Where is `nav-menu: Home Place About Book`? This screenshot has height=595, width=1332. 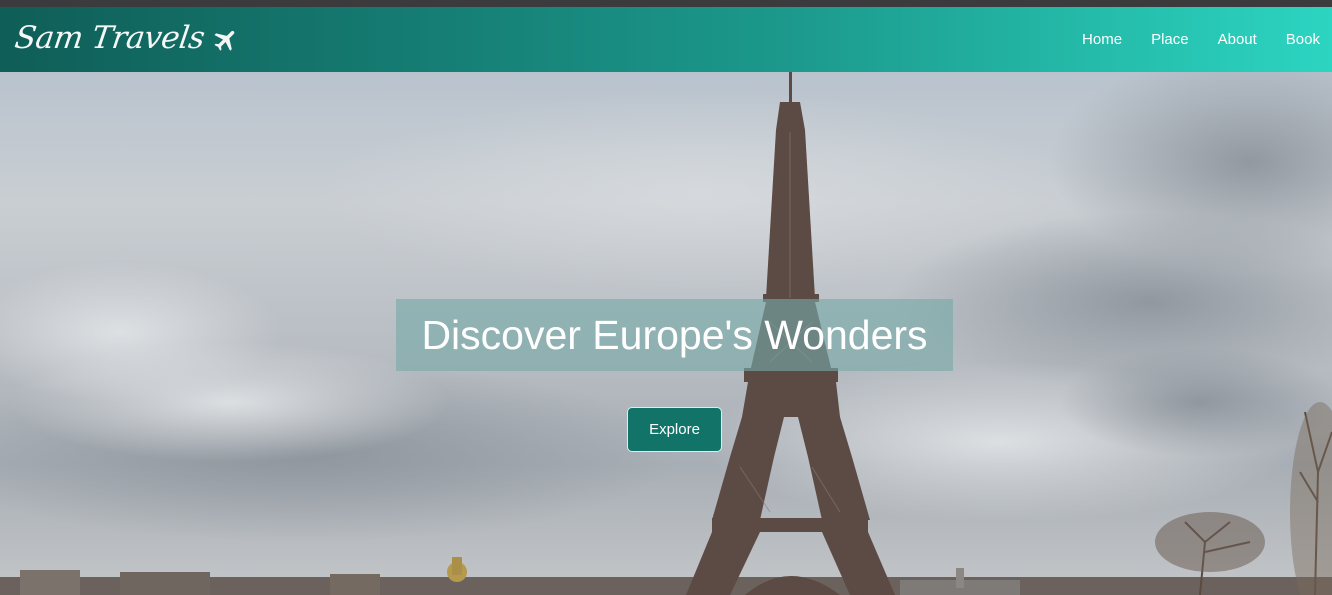
nav-menu: Home Place About Book is located at coordinates (1186, 39).